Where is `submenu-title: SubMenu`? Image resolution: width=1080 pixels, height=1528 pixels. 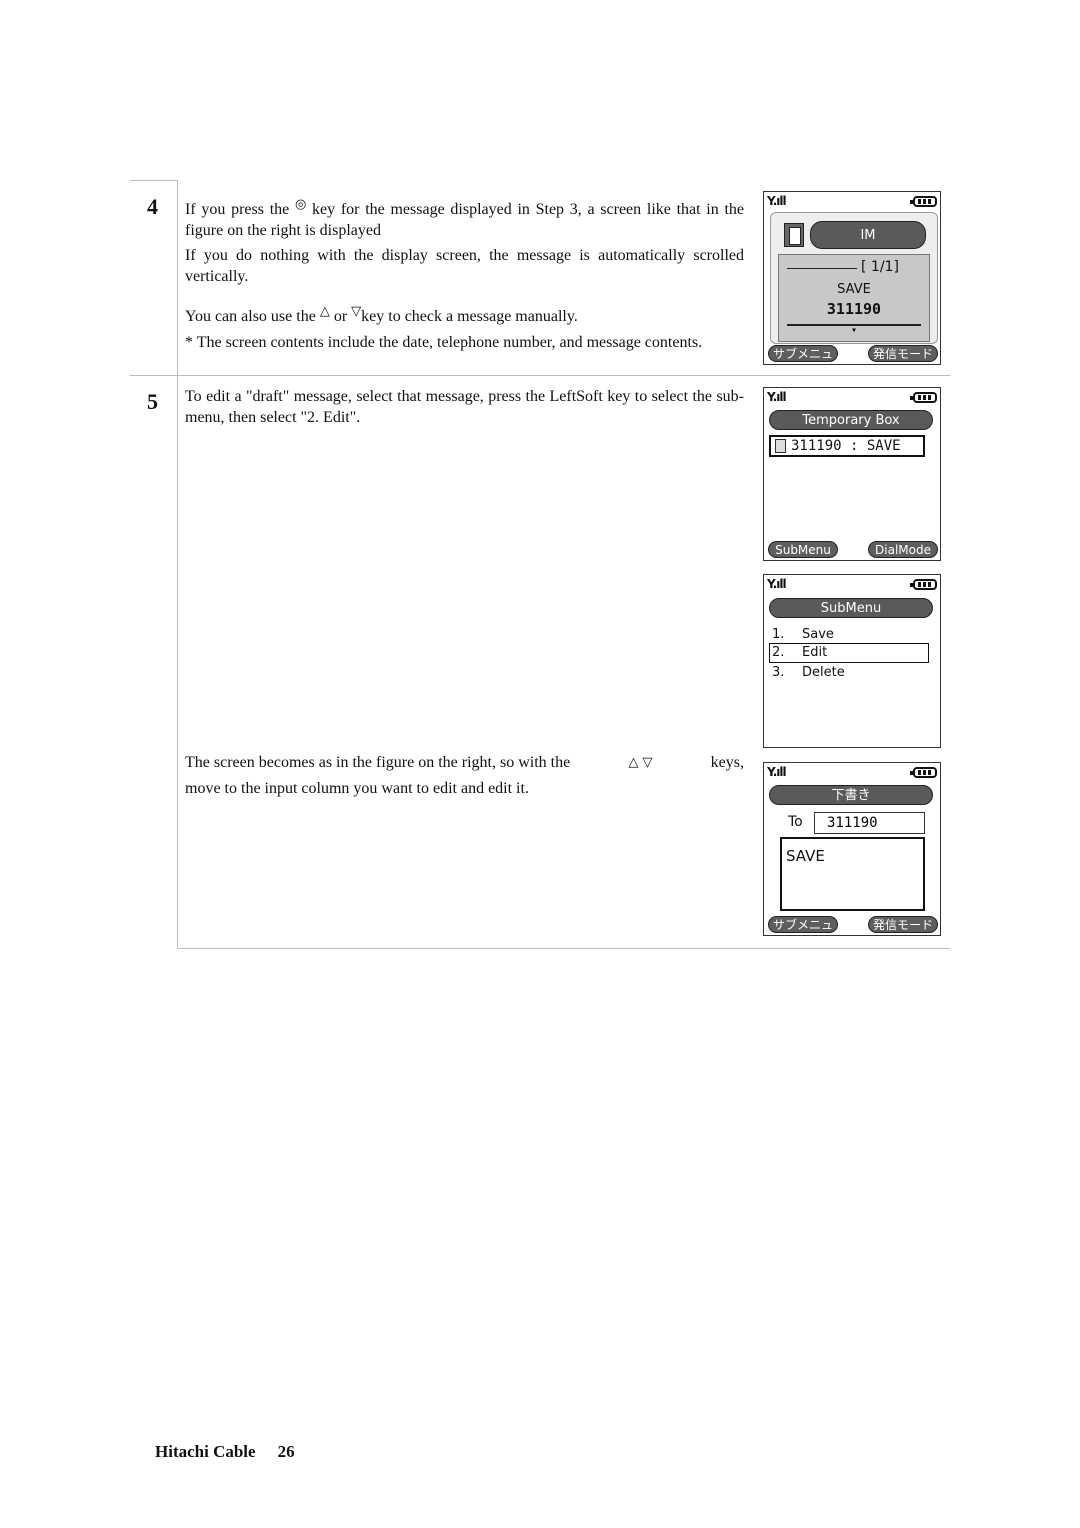
submenu-title: SubMenu is located at coordinates (851, 608).